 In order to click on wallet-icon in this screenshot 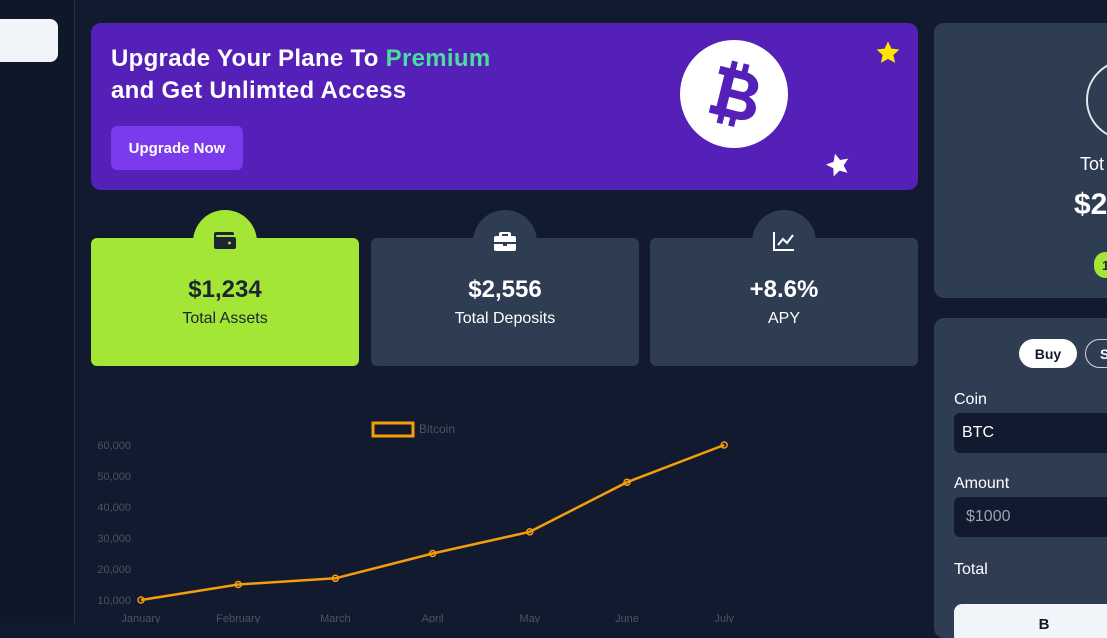, I will do `click(225, 230)`.